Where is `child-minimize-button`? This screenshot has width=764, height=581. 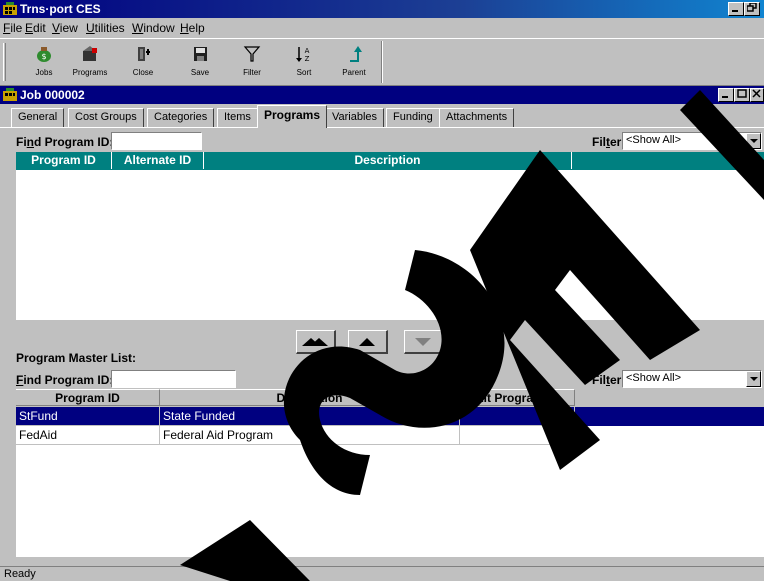 child-minimize-button is located at coordinates (726, 95).